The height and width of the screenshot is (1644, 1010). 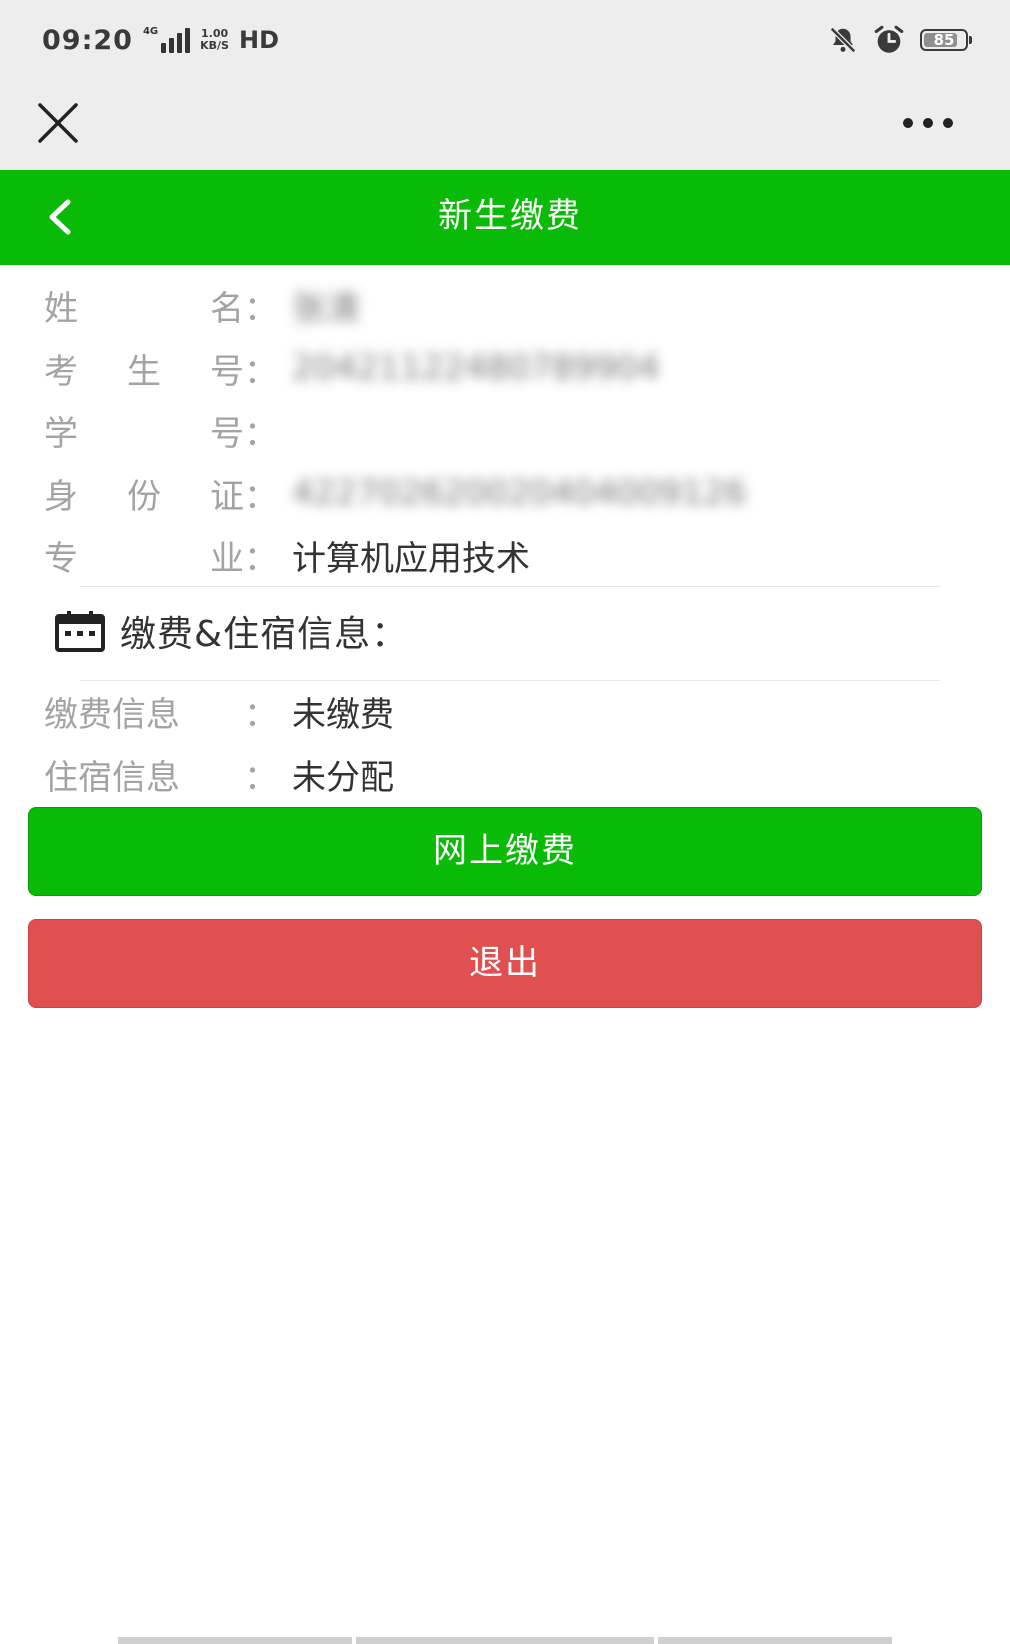 I want to click on info-row-student-no: 学 号 ：, so click(x=168, y=430).